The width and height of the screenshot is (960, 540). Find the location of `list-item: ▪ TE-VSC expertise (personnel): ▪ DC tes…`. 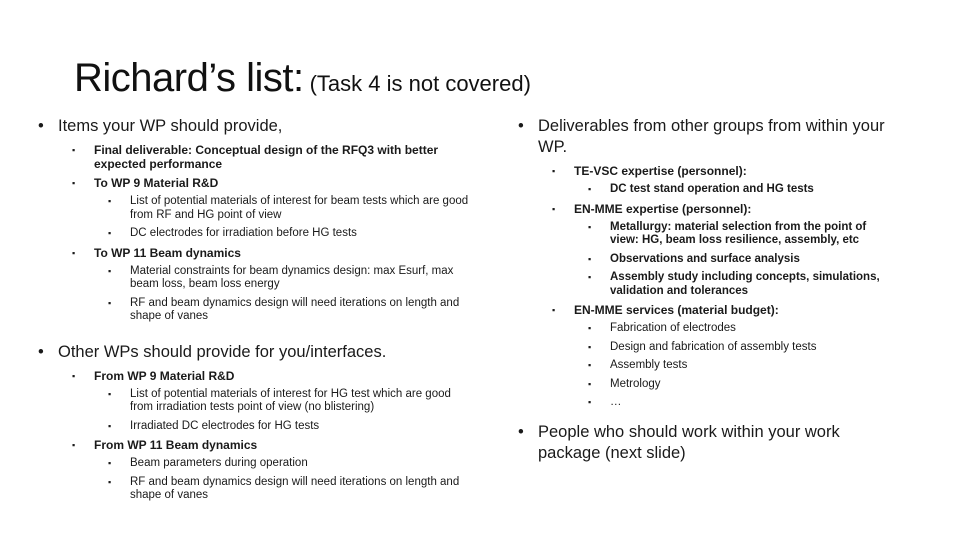

list-item: ▪ TE-VSC expertise (personnel): ▪ DC tes… is located at coordinates (724, 180).